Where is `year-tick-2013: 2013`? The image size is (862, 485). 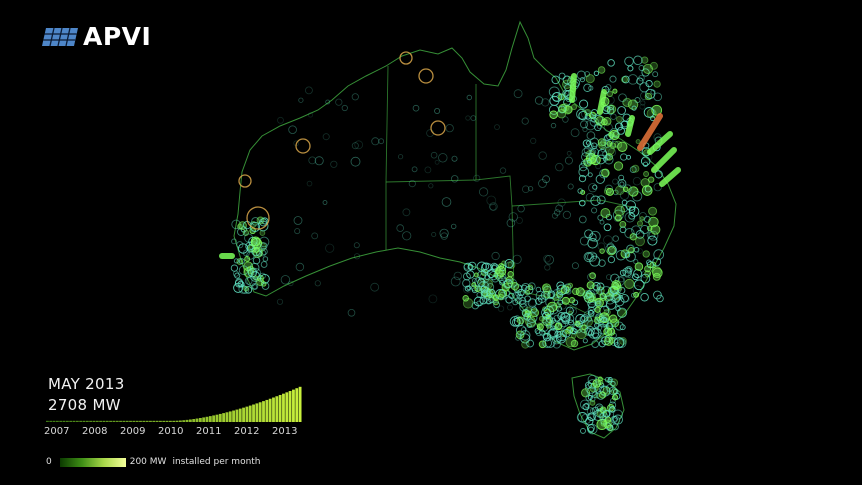
year-tick-2013: 2013 is located at coordinates (285, 431).